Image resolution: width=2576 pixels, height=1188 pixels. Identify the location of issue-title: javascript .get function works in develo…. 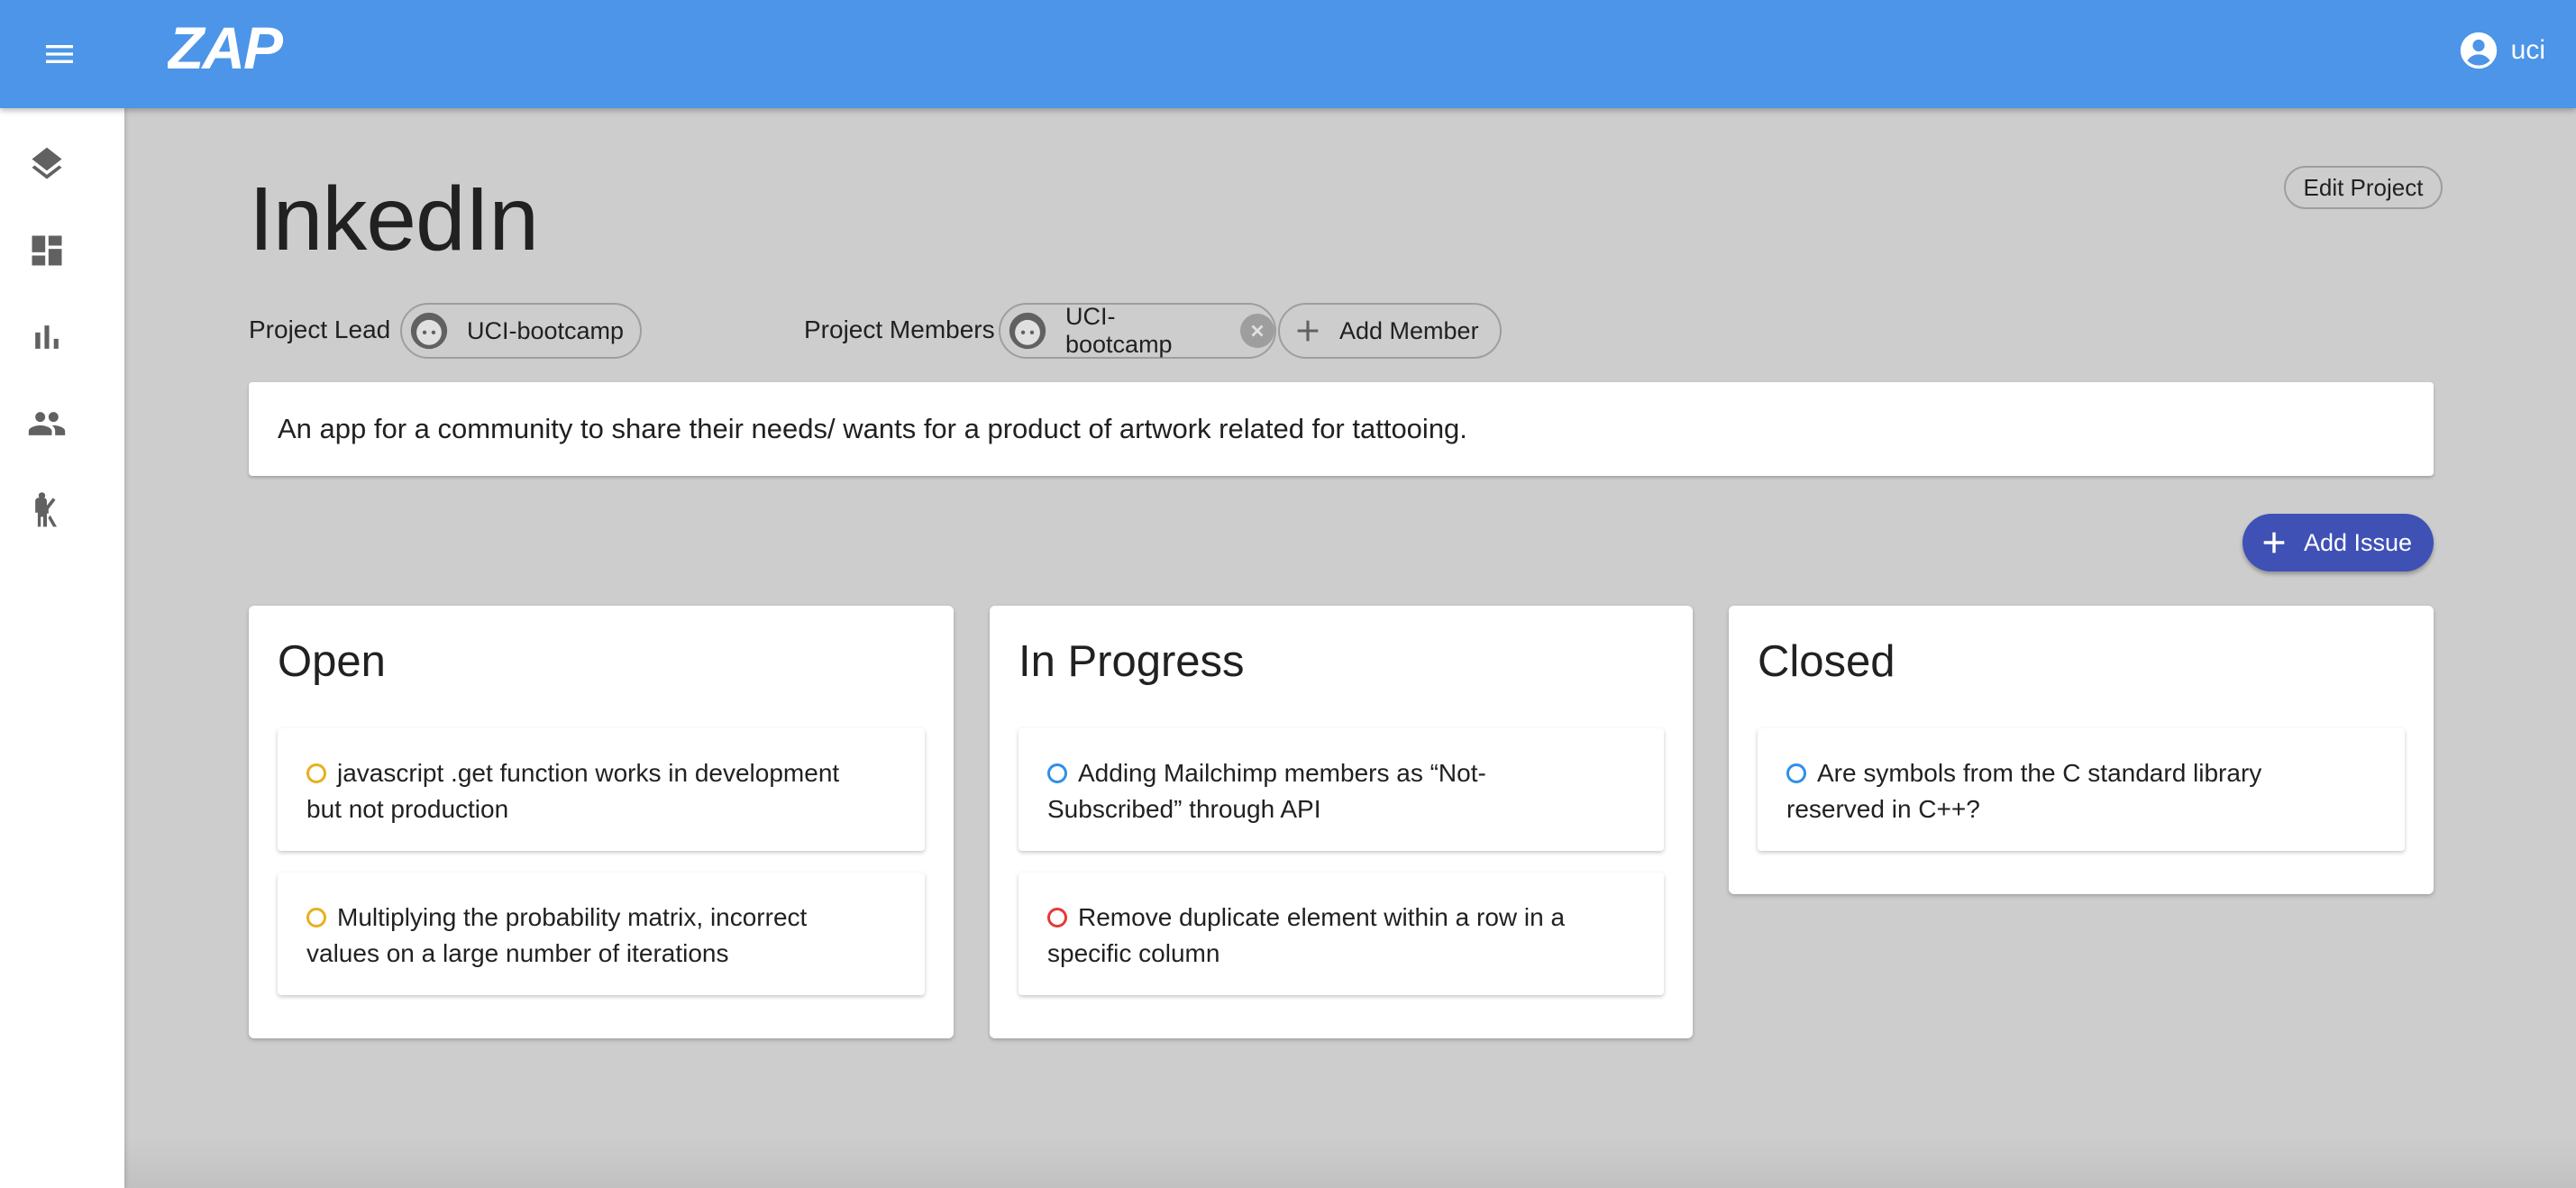
(573, 791).